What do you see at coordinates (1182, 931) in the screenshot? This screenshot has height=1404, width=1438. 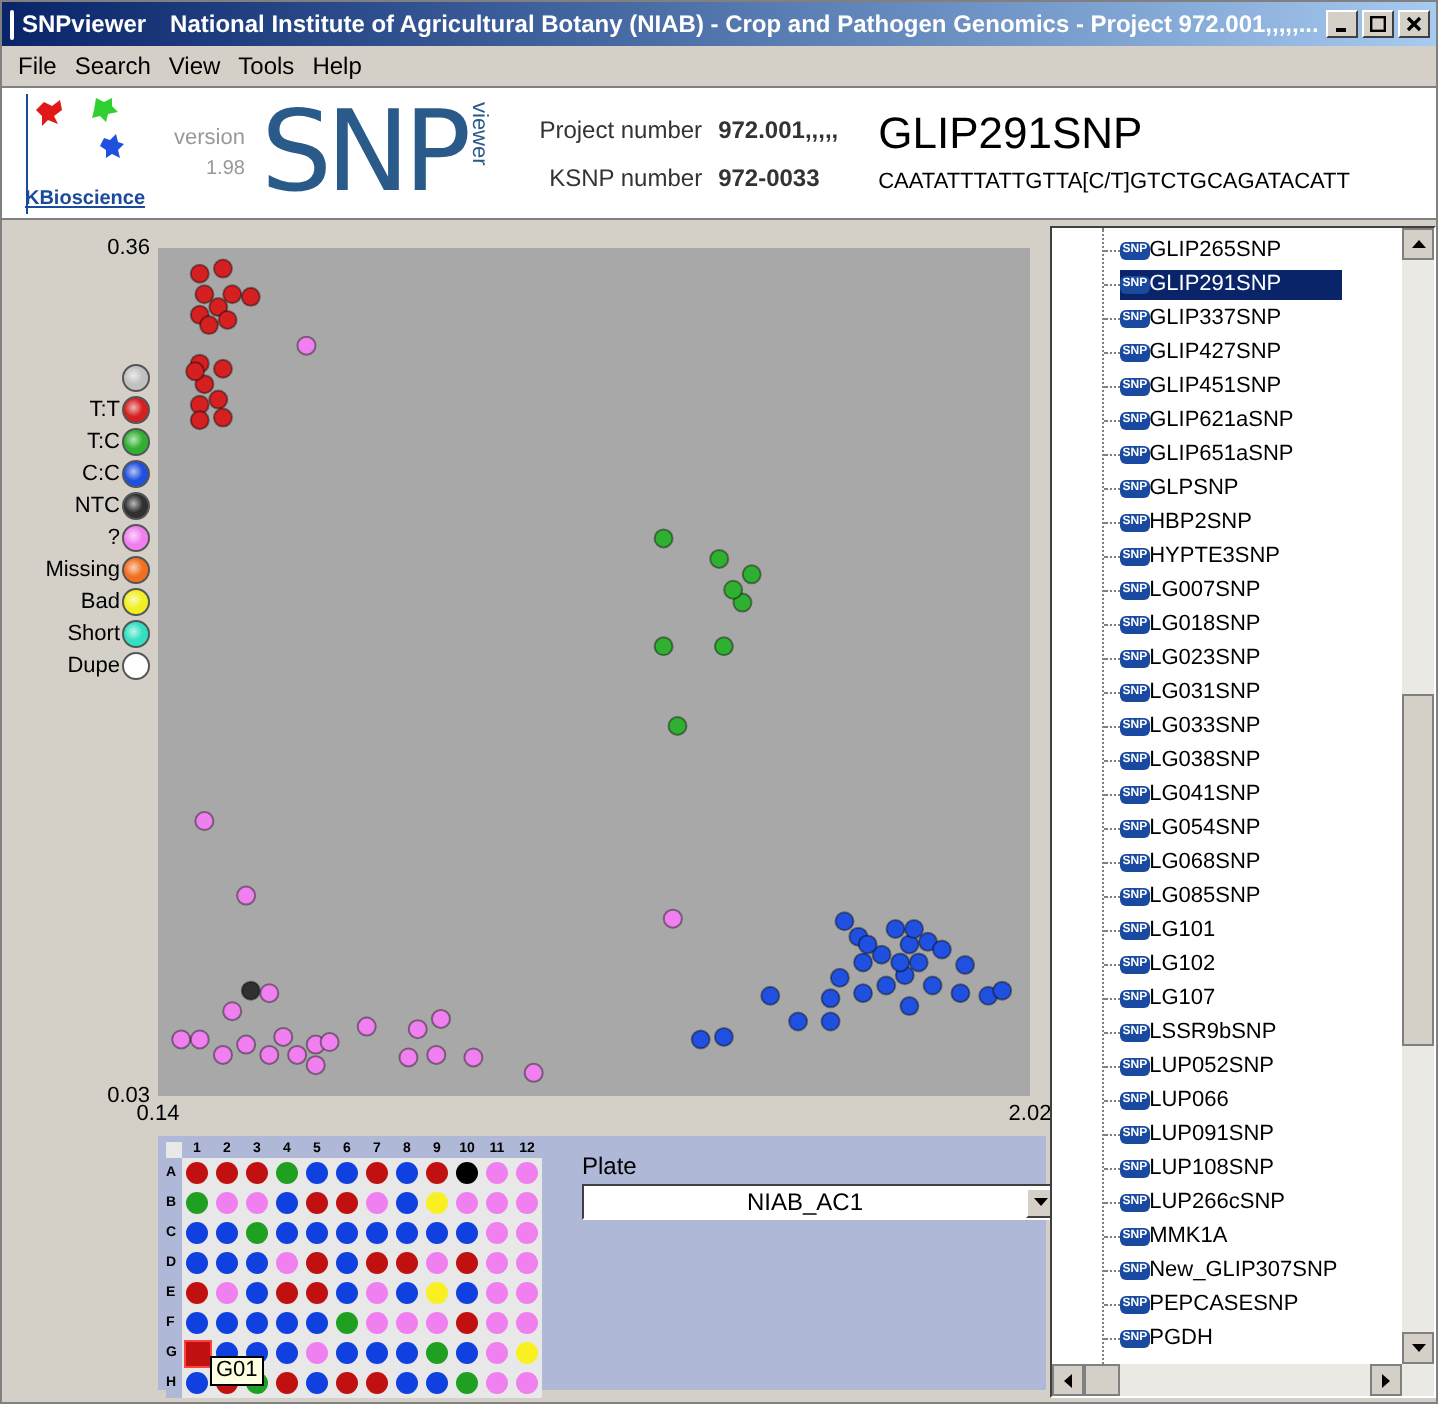 I see `tree-item-label: LG101` at bounding box center [1182, 931].